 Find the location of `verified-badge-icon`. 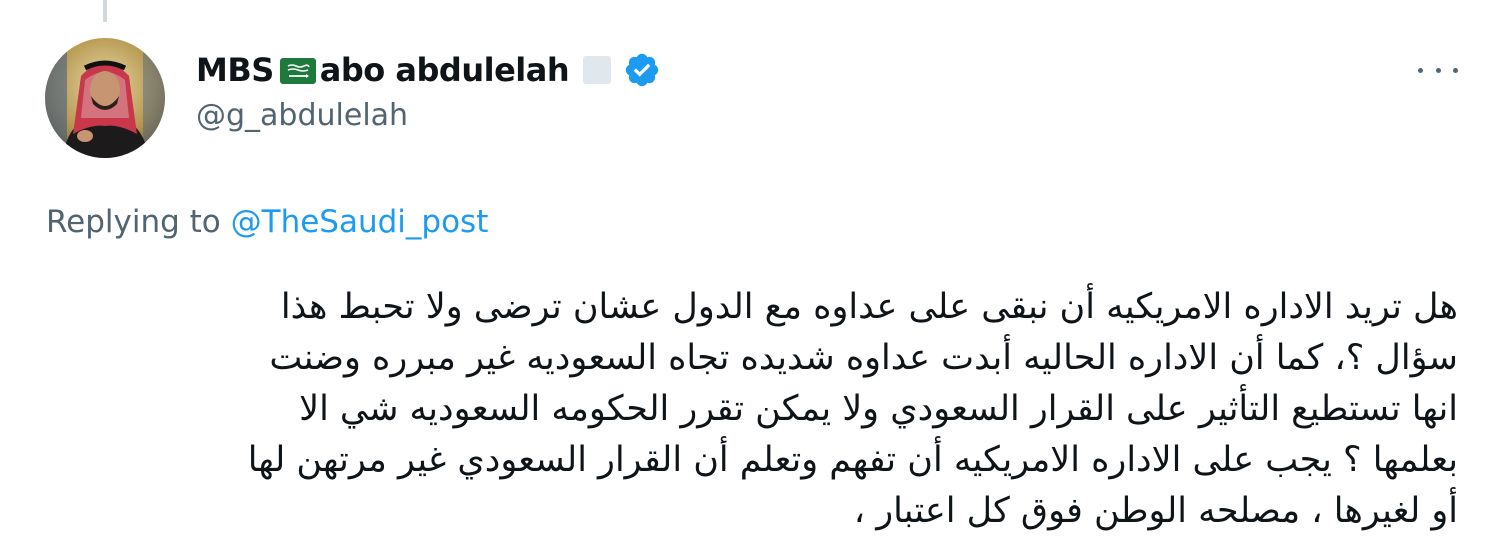

verified-badge-icon is located at coordinates (642, 70).